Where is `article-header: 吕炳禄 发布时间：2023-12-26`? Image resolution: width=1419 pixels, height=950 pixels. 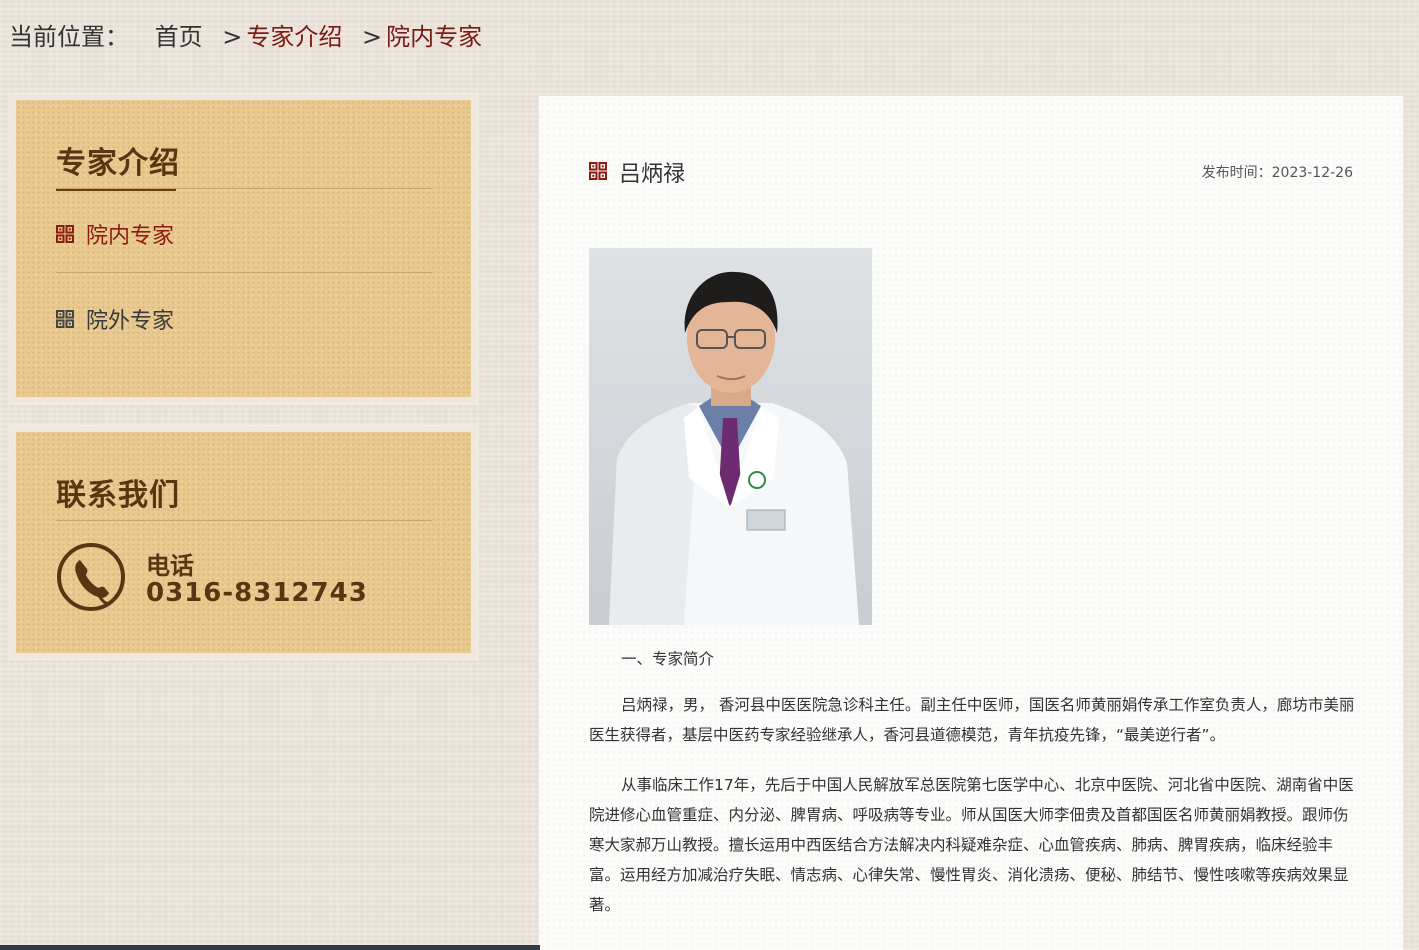
article-header: 吕炳禄 发布时间：2023-12-26 is located at coordinates (971, 172).